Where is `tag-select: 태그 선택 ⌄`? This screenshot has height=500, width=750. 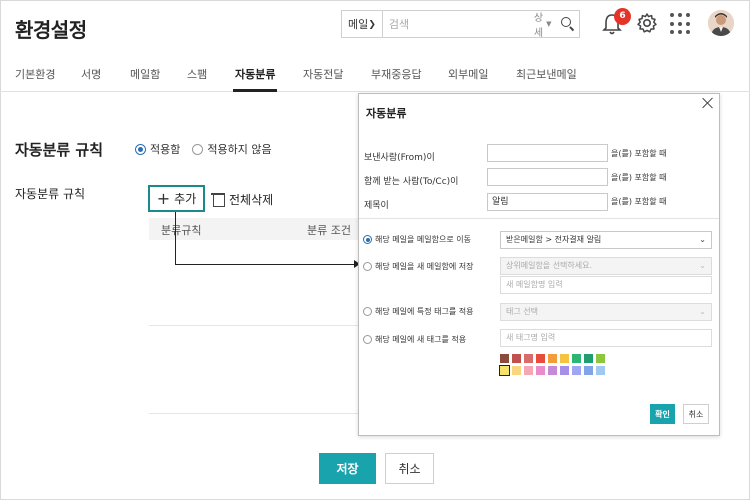 tag-select: 태그 선택 ⌄ is located at coordinates (606, 312).